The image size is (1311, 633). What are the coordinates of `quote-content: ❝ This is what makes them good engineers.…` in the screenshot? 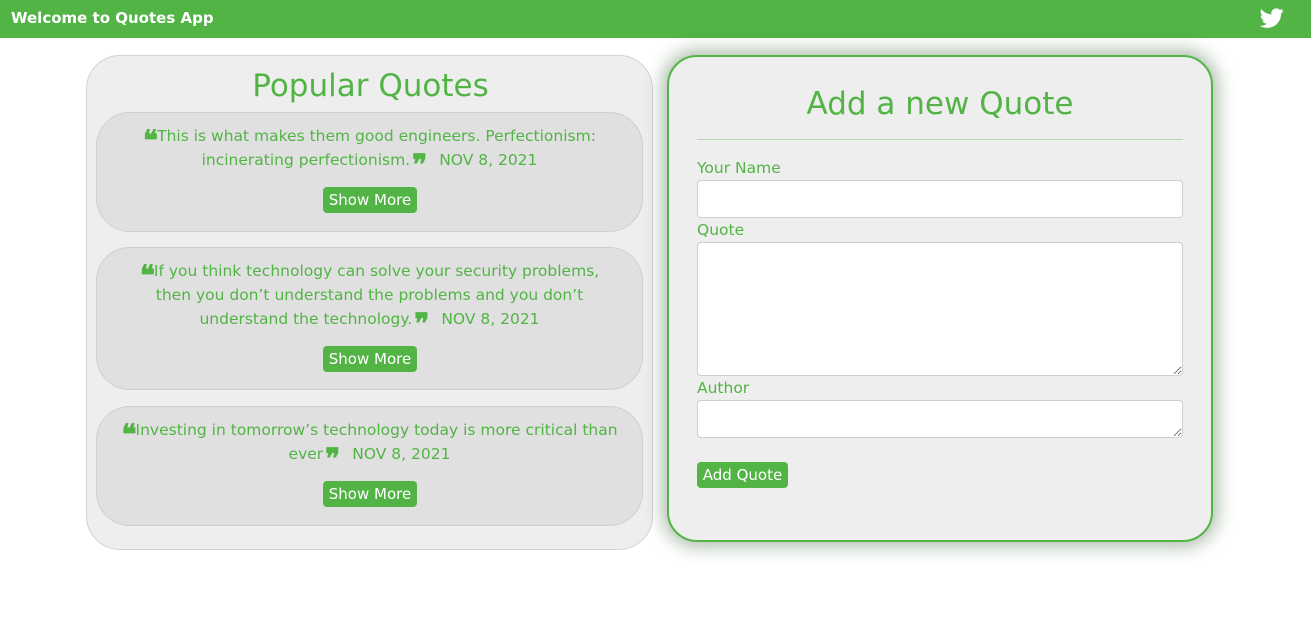 It's located at (369, 152).